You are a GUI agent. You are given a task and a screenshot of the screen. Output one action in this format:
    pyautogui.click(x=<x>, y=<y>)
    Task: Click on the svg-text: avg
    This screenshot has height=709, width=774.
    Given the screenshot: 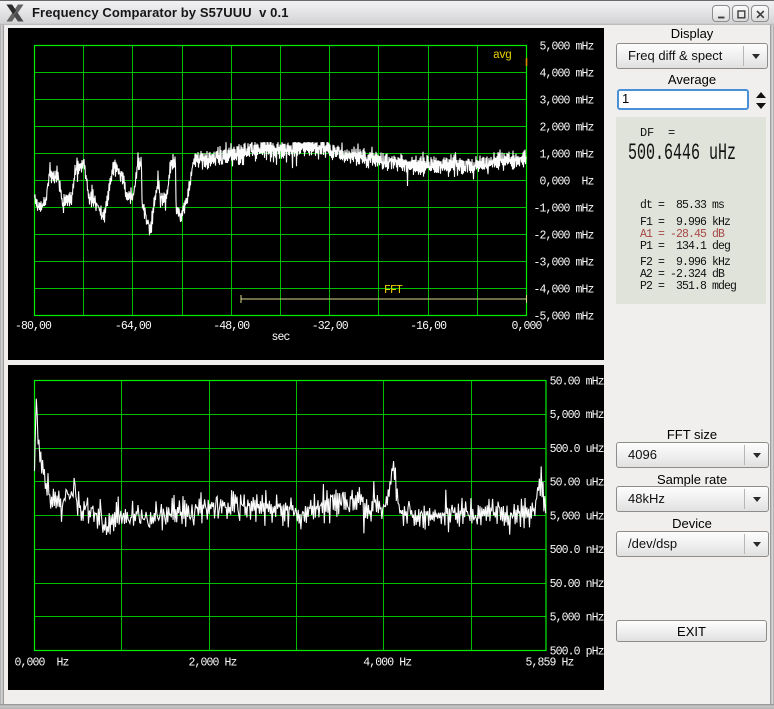 What is the action you would take?
    pyautogui.click(x=502, y=55)
    